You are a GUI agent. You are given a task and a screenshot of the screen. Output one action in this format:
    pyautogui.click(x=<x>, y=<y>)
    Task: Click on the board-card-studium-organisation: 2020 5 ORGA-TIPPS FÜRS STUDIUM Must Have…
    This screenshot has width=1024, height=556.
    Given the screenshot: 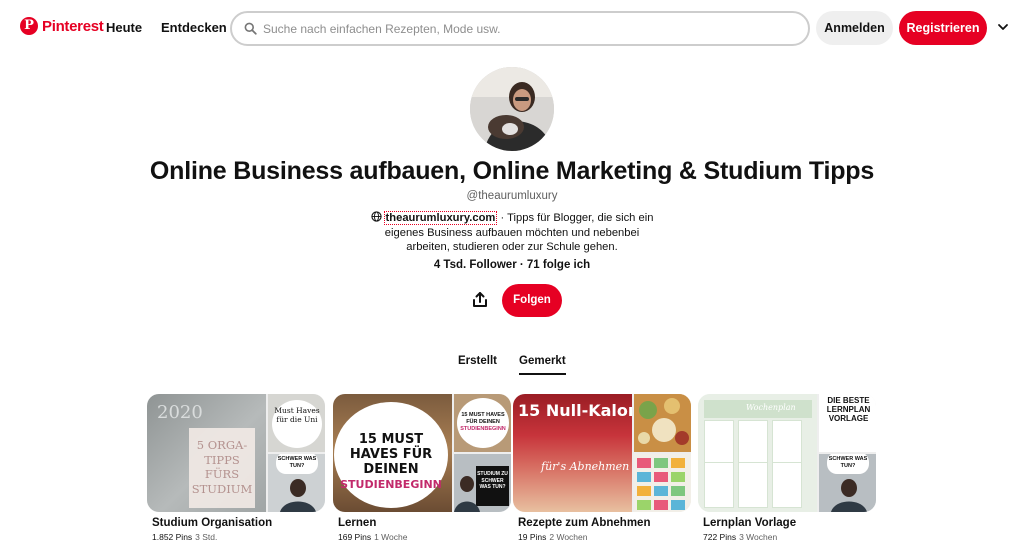 What is the action you would take?
    pyautogui.click(x=236, y=468)
    